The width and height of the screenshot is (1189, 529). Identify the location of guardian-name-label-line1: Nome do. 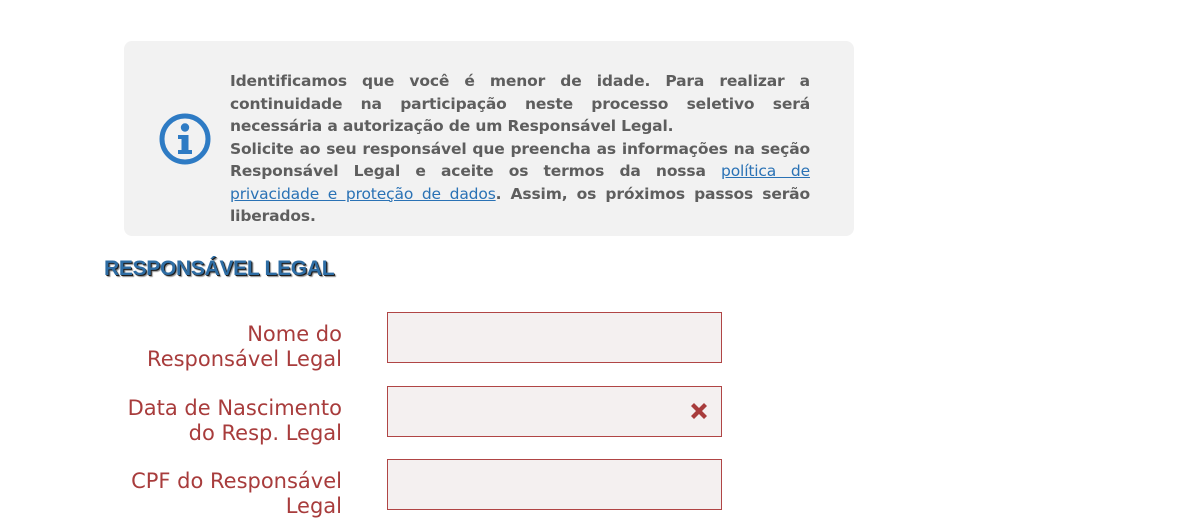
(294, 334).